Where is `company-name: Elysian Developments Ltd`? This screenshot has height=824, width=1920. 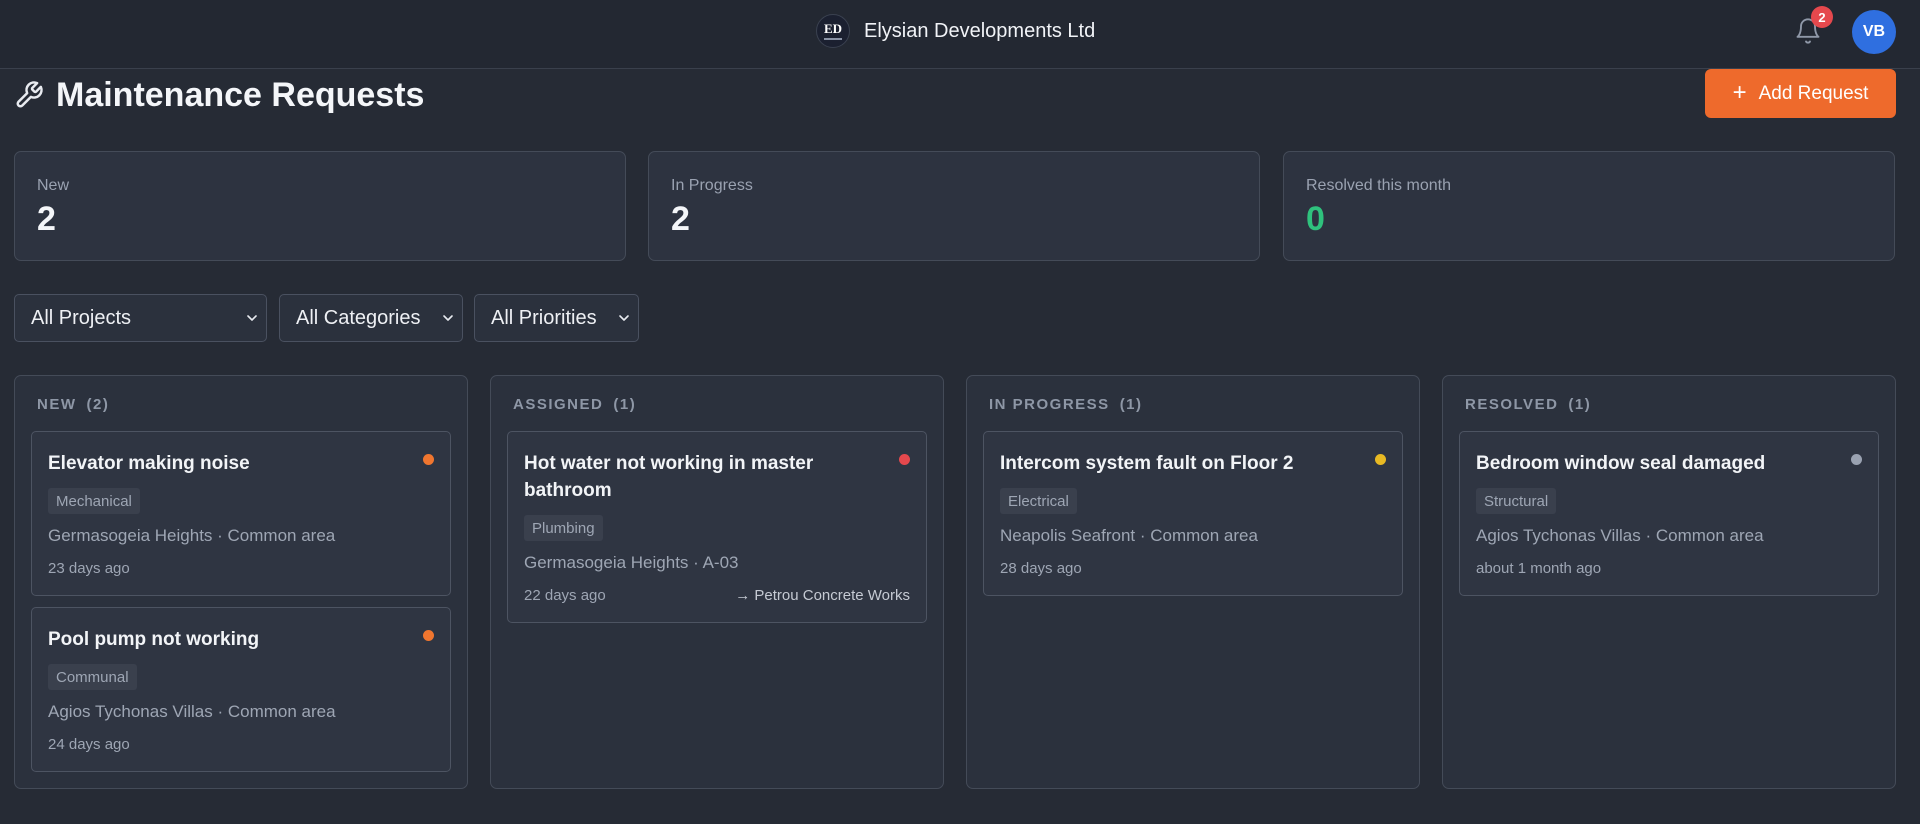 company-name: Elysian Developments Ltd is located at coordinates (980, 30).